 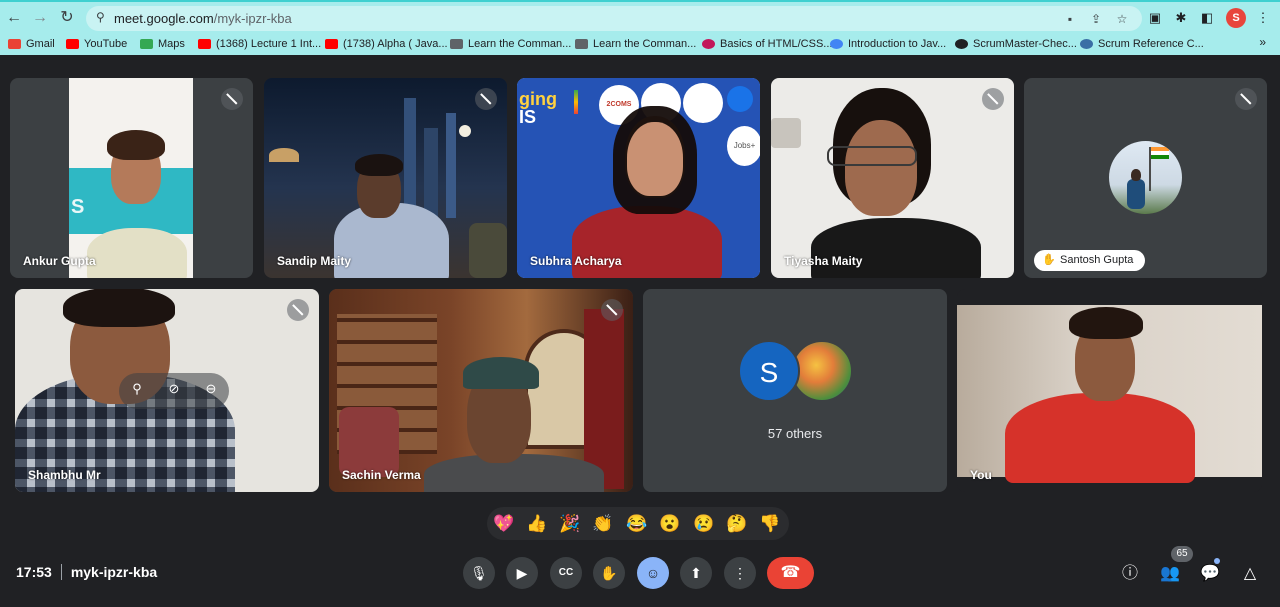 I want to click on self-tile: You, so click(x=1109, y=390).